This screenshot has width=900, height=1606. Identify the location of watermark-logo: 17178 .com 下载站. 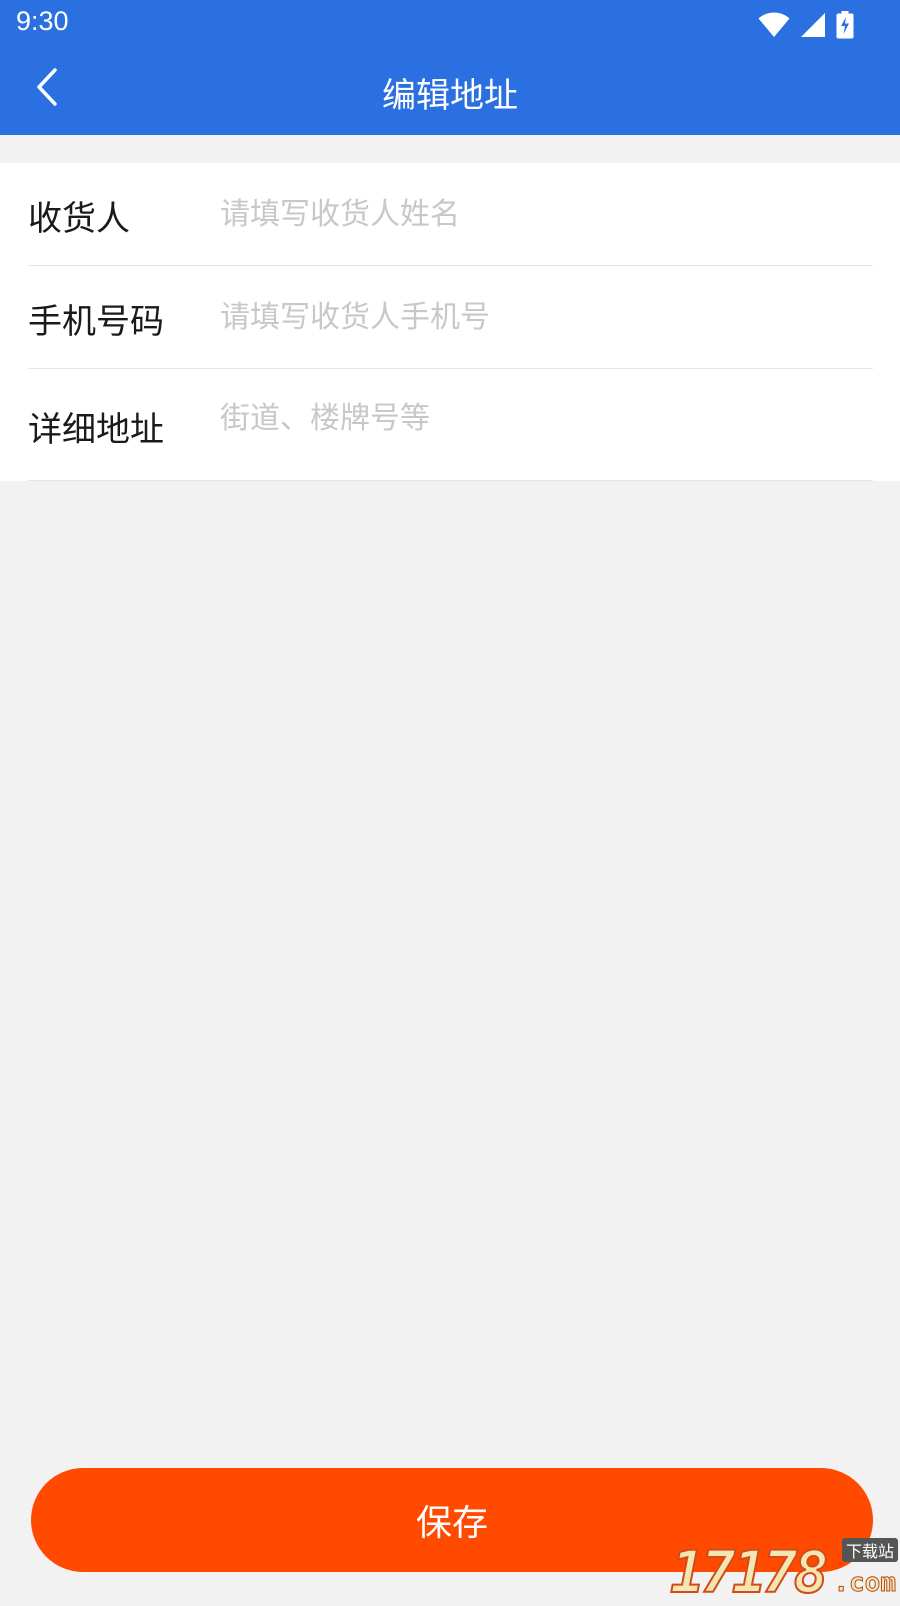
(784, 1571).